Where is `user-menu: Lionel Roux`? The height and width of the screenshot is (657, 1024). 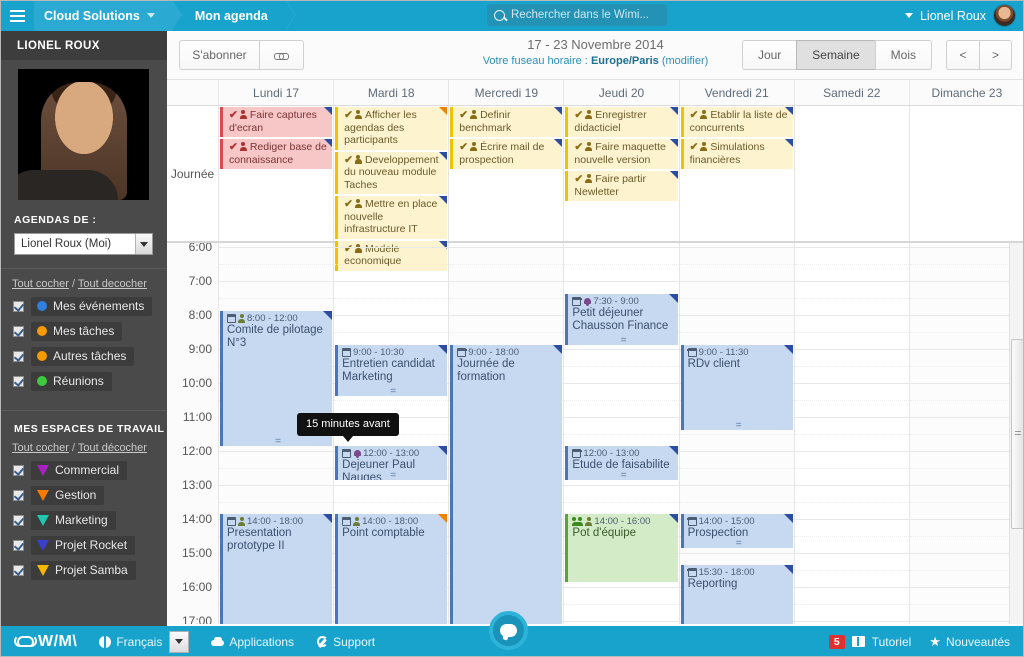 user-menu: Lionel Roux is located at coordinates (960, 15).